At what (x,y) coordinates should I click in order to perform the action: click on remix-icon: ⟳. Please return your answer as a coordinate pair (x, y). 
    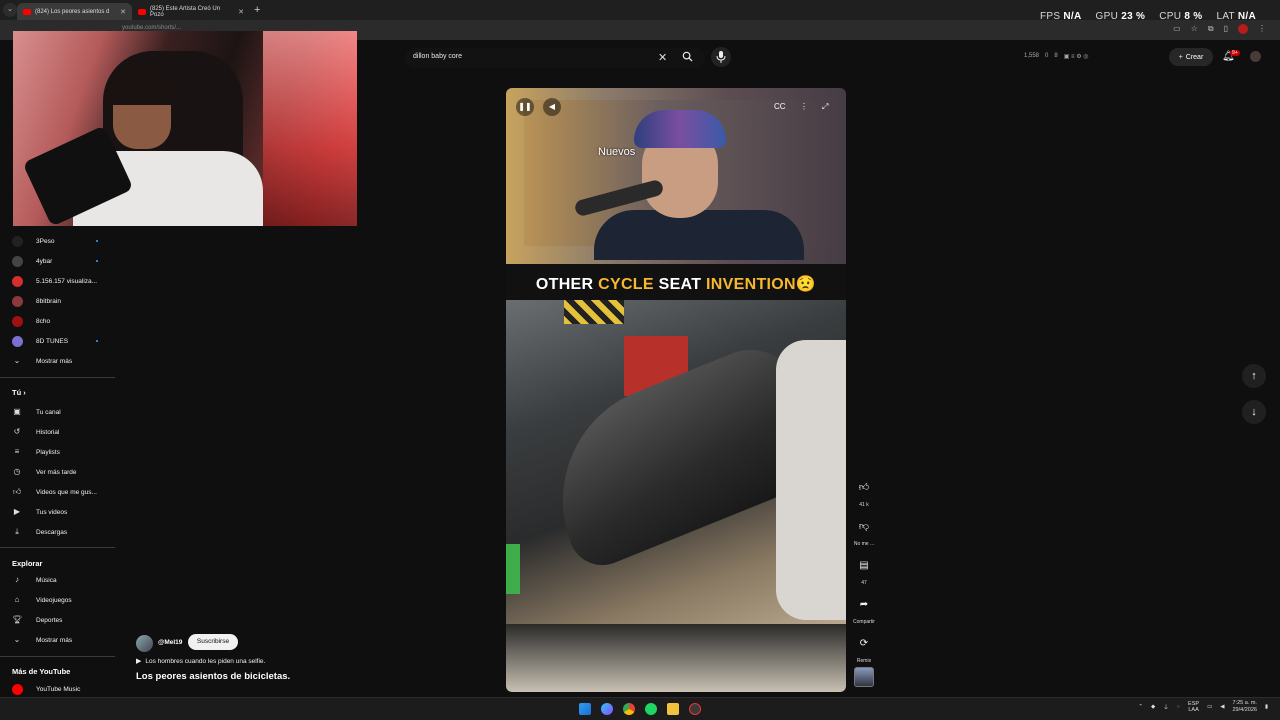
    Looking at the image, I should click on (864, 643).